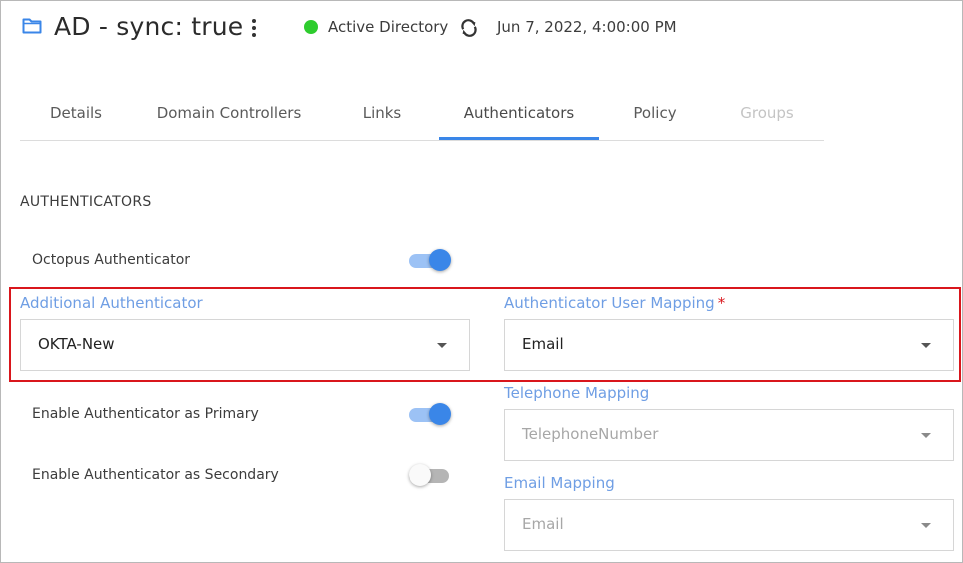  What do you see at coordinates (767, 113) in the screenshot?
I see `tab-groups: Groups` at bounding box center [767, 113].